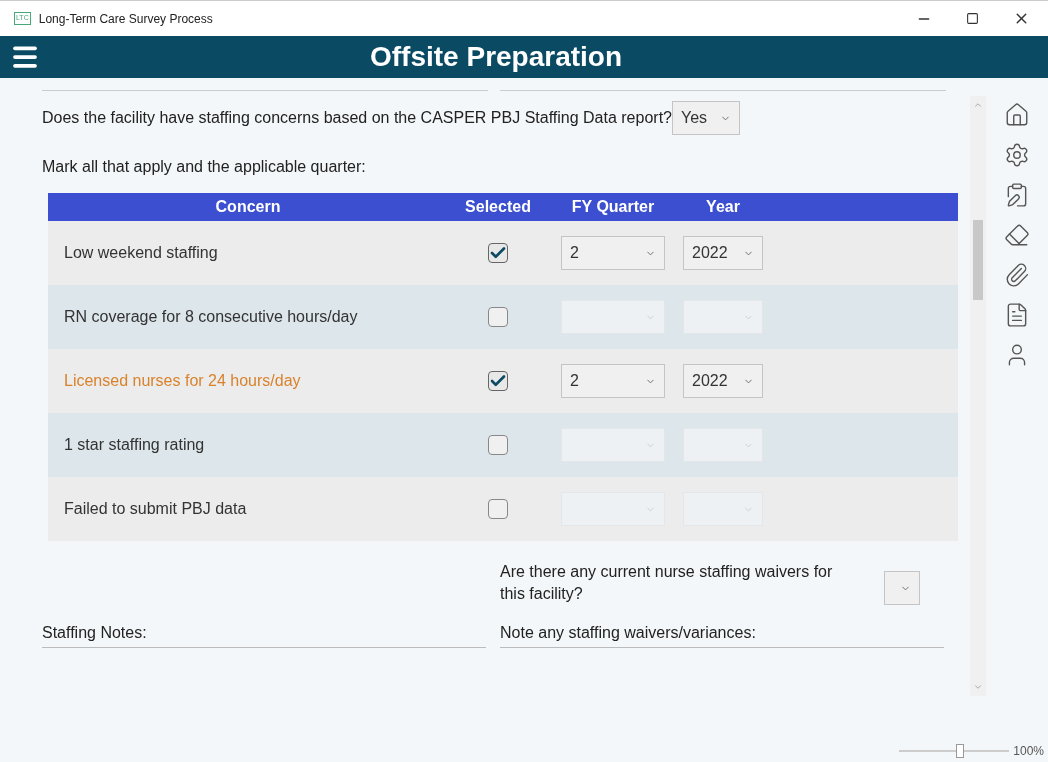 The image size is (1048, 762). What do you see at coordinates (1017, 235) in the screenshot?
I see `eraser-icon` at bounding box center [1017, 235].